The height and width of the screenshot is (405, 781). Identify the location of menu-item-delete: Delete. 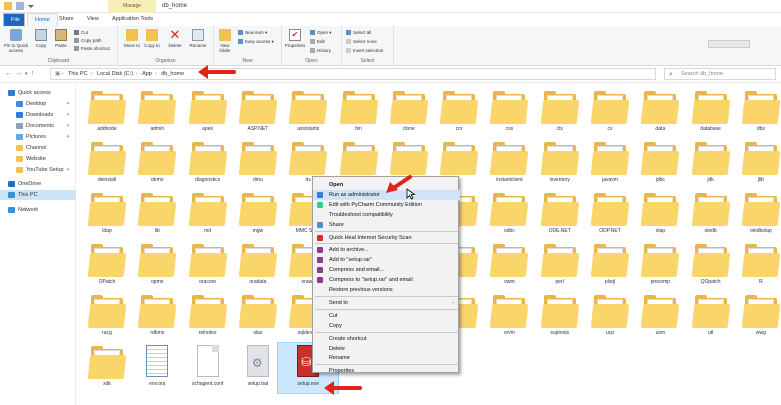
(386, 349).